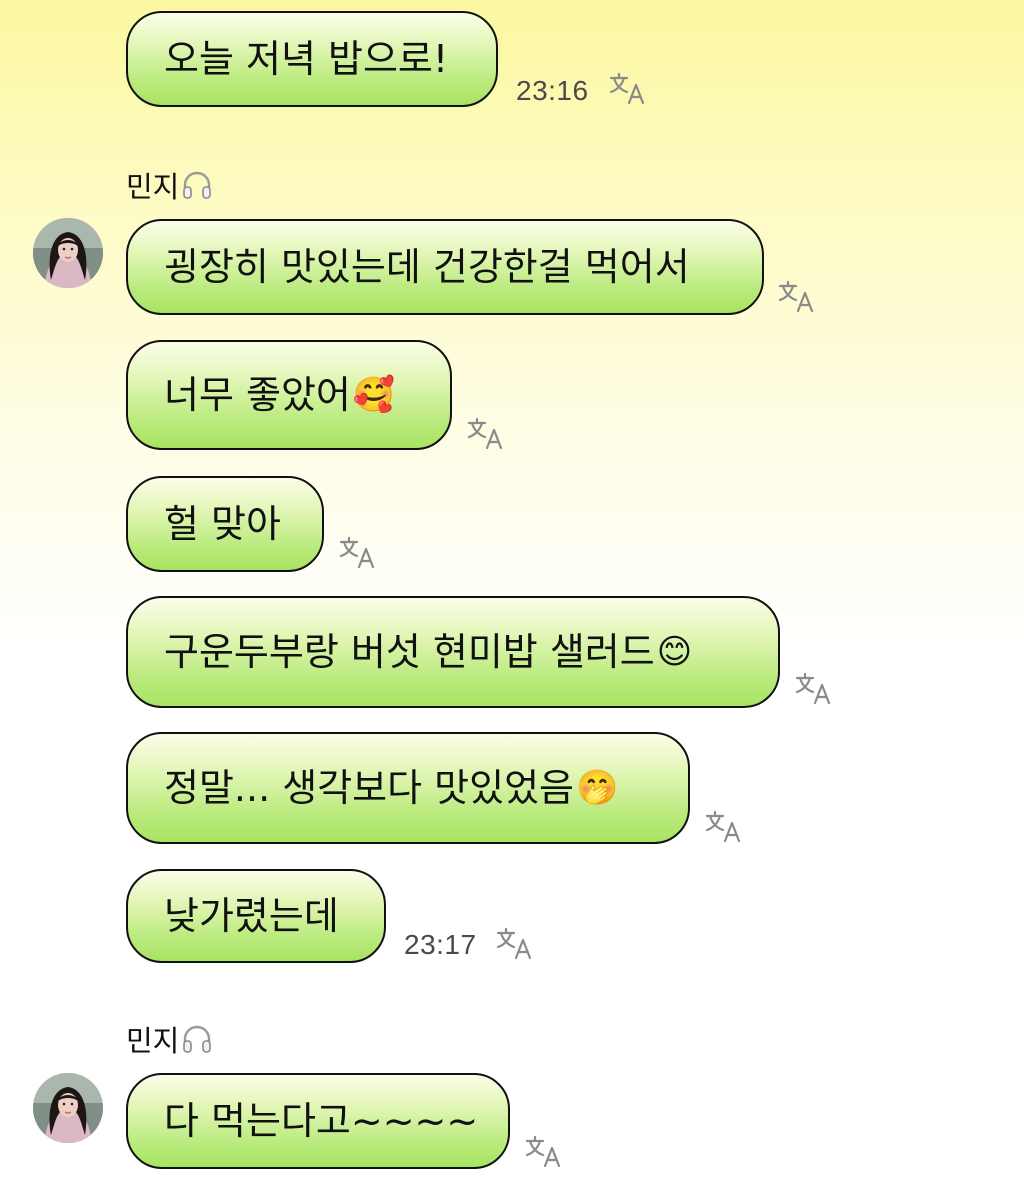  I want to click on message-timestamp: 23:16, so click(552, 90).